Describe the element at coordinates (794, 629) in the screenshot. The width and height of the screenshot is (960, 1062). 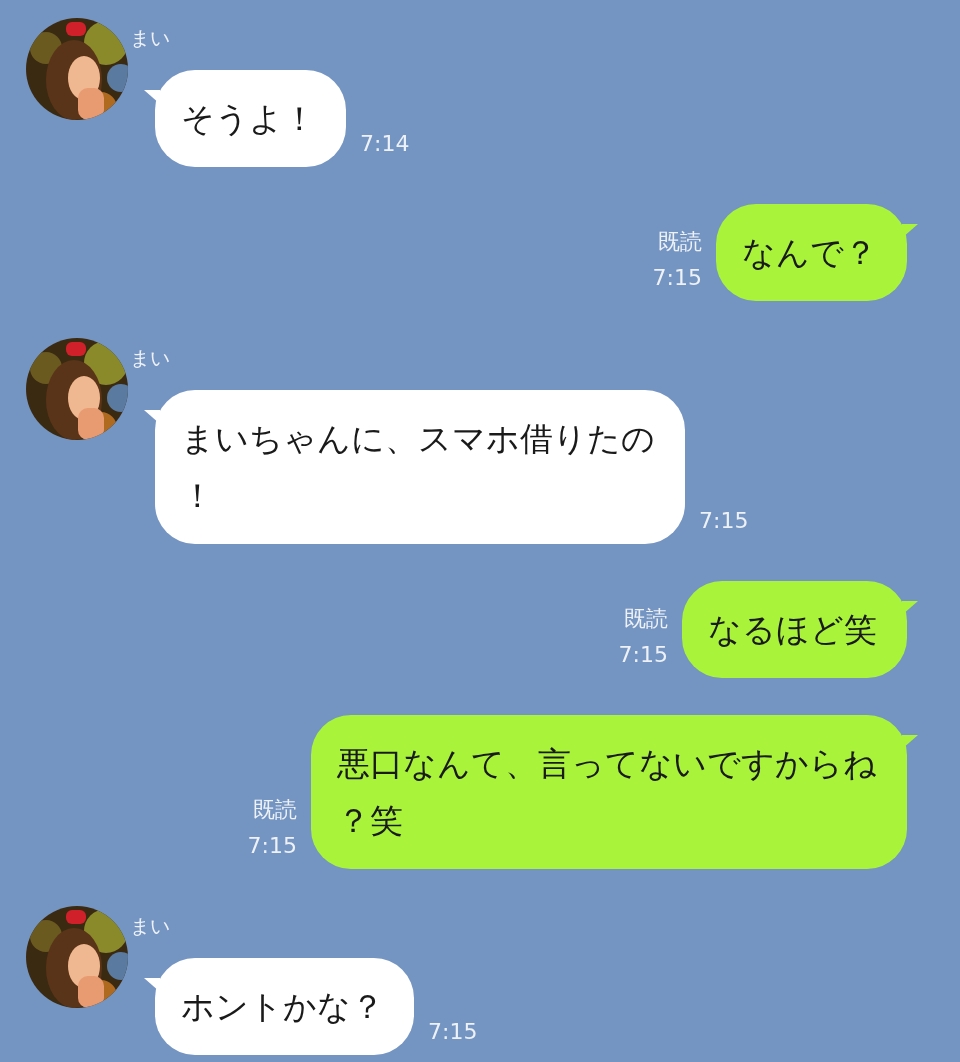
I see `message-bubble: なるほど笑` at that location.